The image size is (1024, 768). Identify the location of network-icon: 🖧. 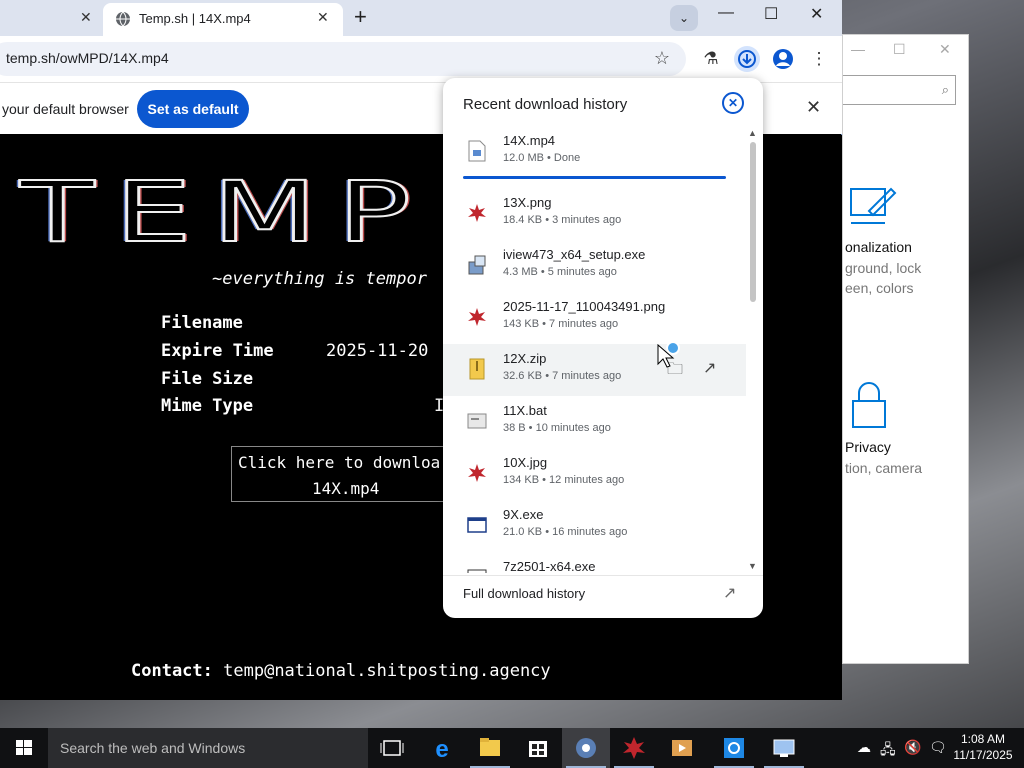
(888, 751).